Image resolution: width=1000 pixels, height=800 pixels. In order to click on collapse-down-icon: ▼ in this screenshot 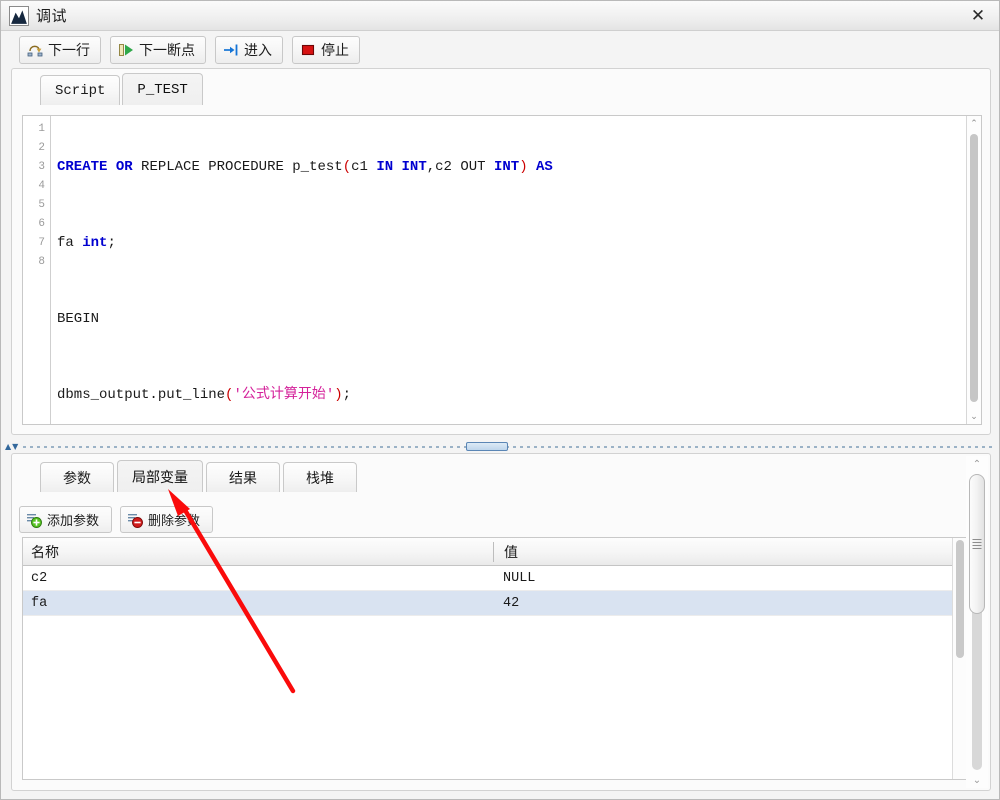, I will do `click(15, 446)`.